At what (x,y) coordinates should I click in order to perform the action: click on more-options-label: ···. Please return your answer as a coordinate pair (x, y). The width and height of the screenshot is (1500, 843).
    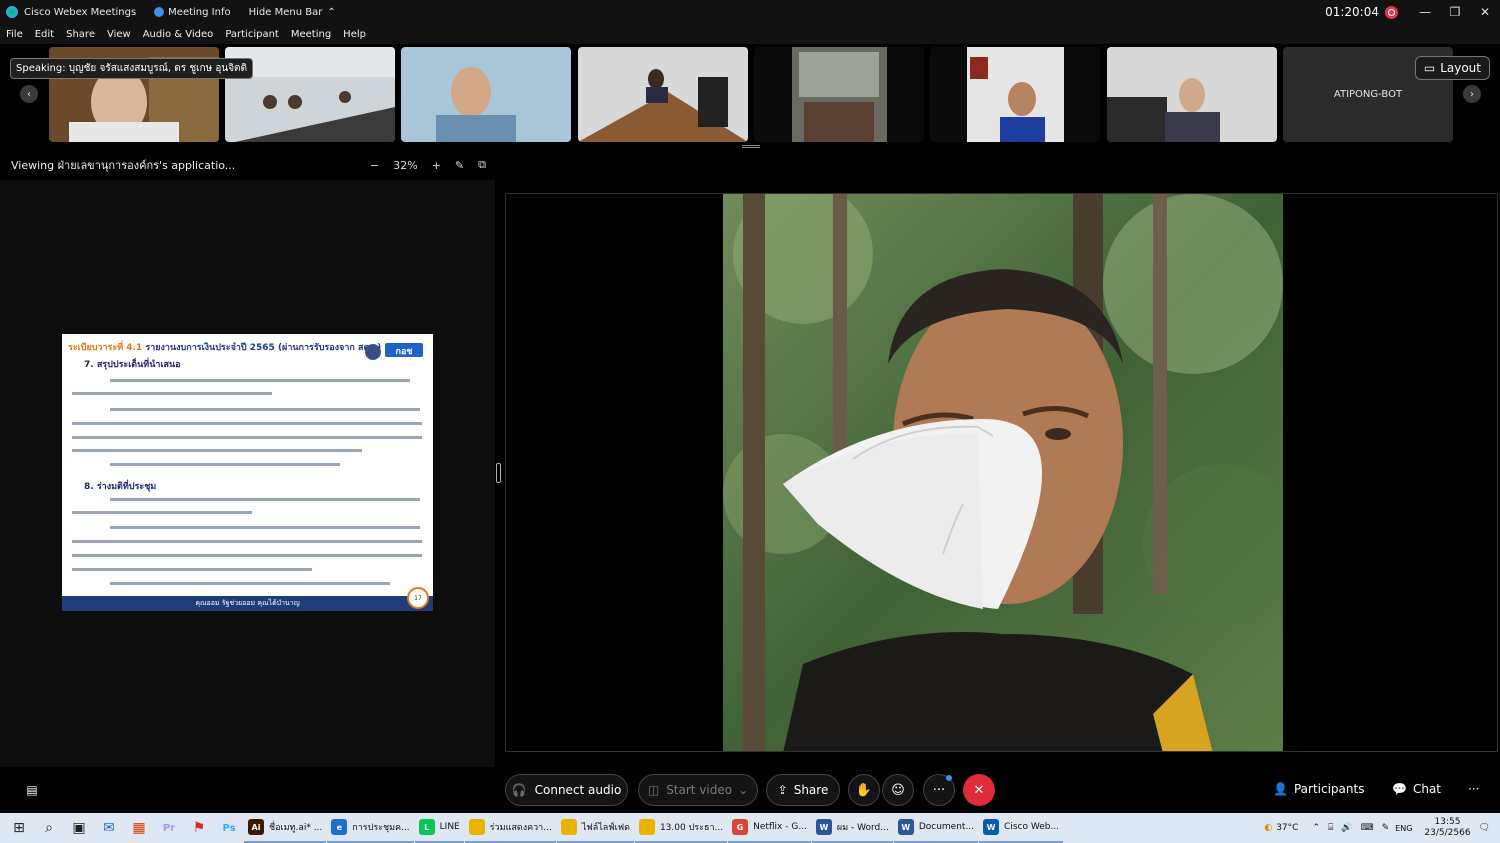
    Looking at the image, I should click on (939, 790).